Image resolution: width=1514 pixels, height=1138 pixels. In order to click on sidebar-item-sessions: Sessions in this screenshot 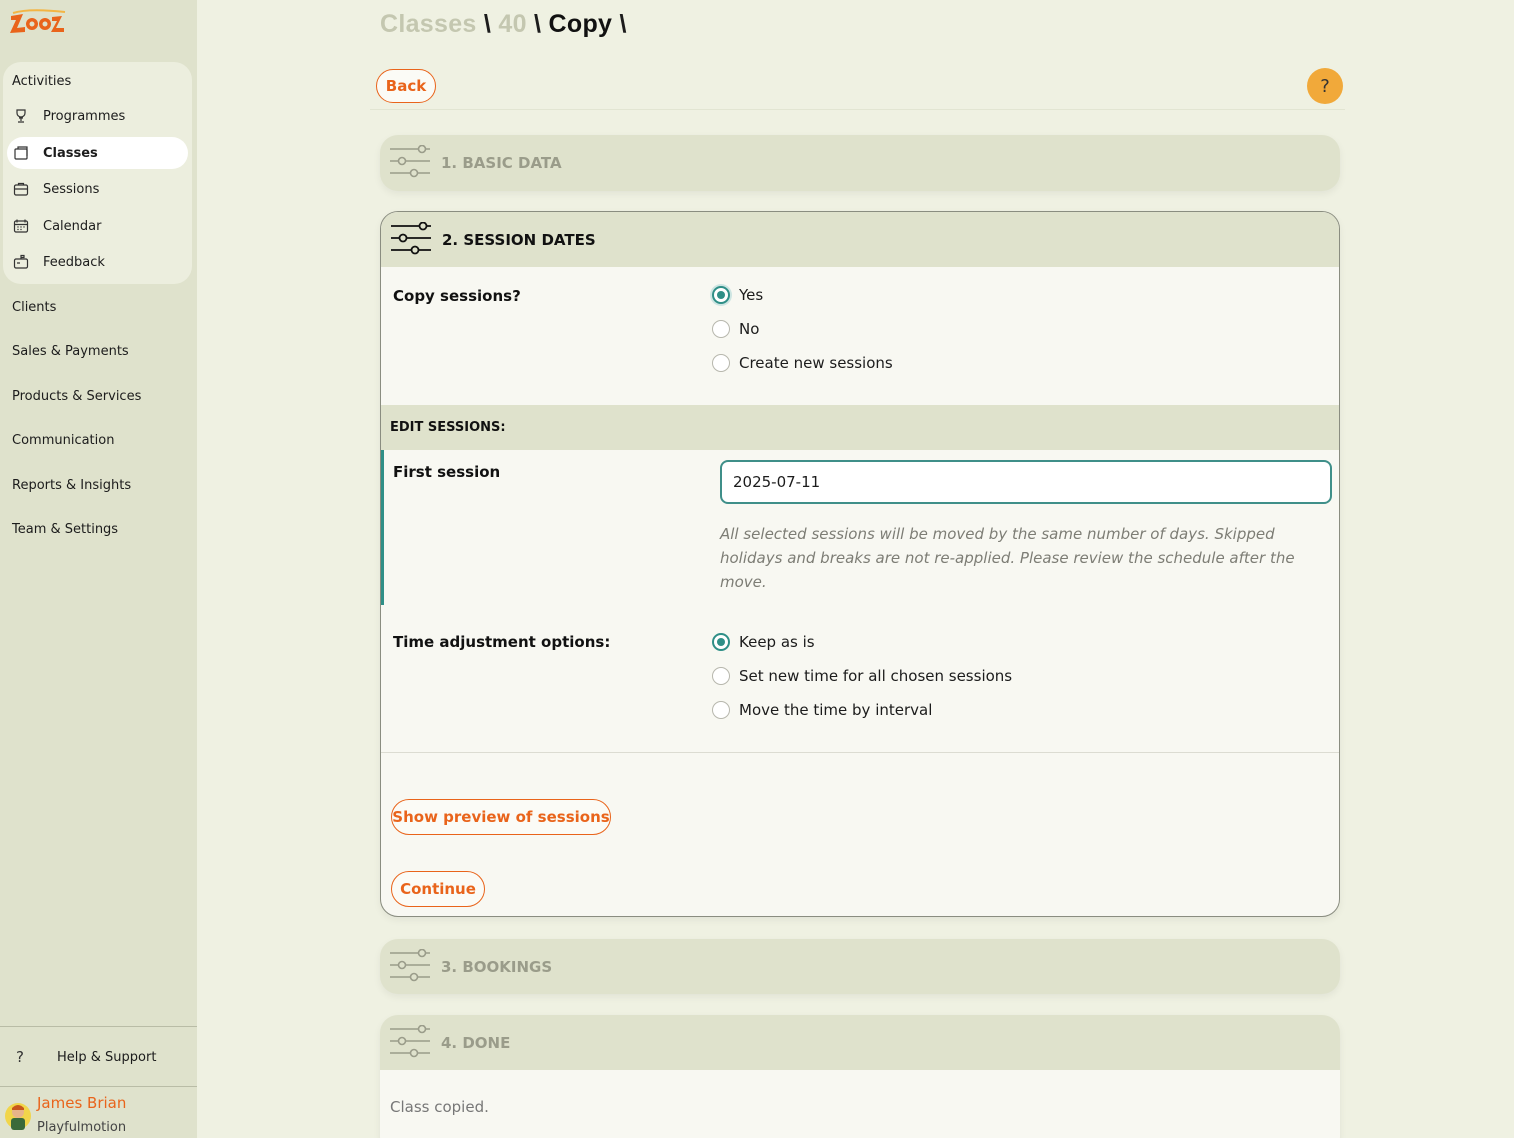, I will do `click(97, 189)`.